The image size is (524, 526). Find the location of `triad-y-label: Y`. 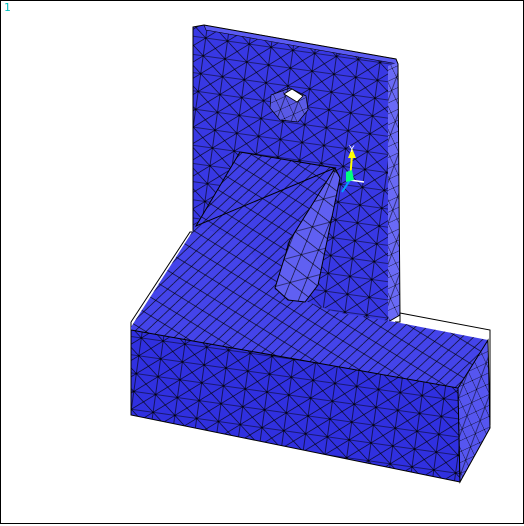

triad-y-label: Y is located at coordinates (351, 150).